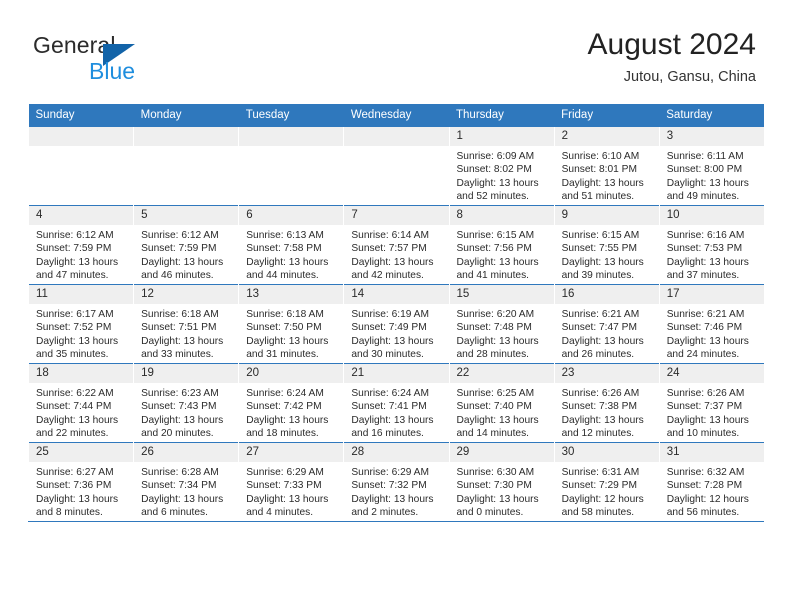 This screenshot has height=612, width=792. I want to click on sunset-text: Sunset: 7:36 PM, so click(74, 486).